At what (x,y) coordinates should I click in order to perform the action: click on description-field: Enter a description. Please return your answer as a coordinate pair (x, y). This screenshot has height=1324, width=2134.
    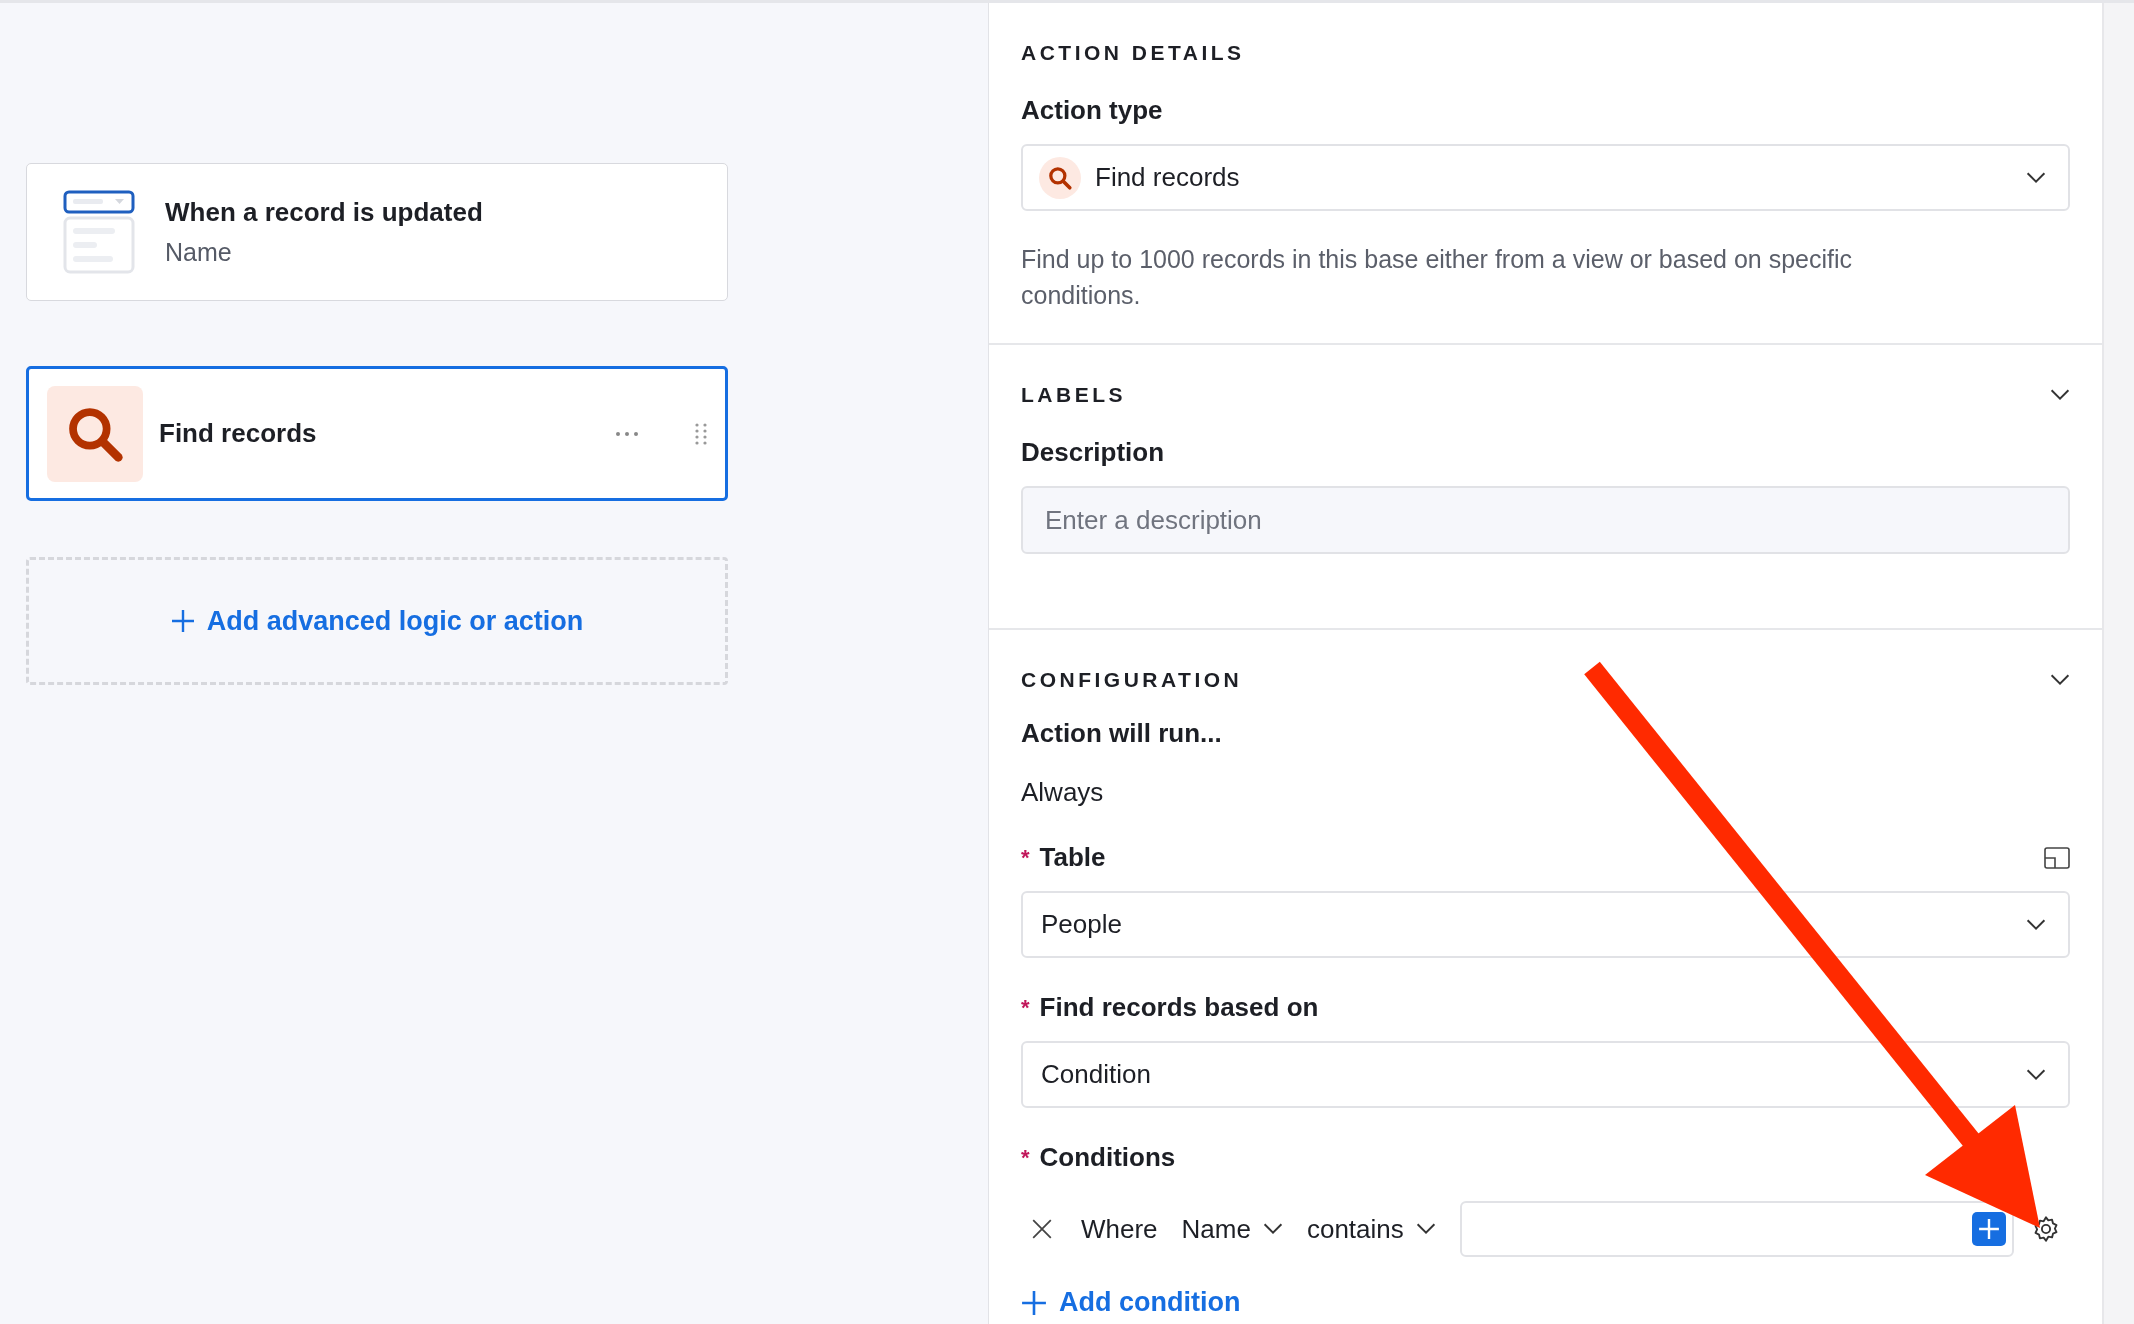
    Looking at the image, I should click on (1545, 520).